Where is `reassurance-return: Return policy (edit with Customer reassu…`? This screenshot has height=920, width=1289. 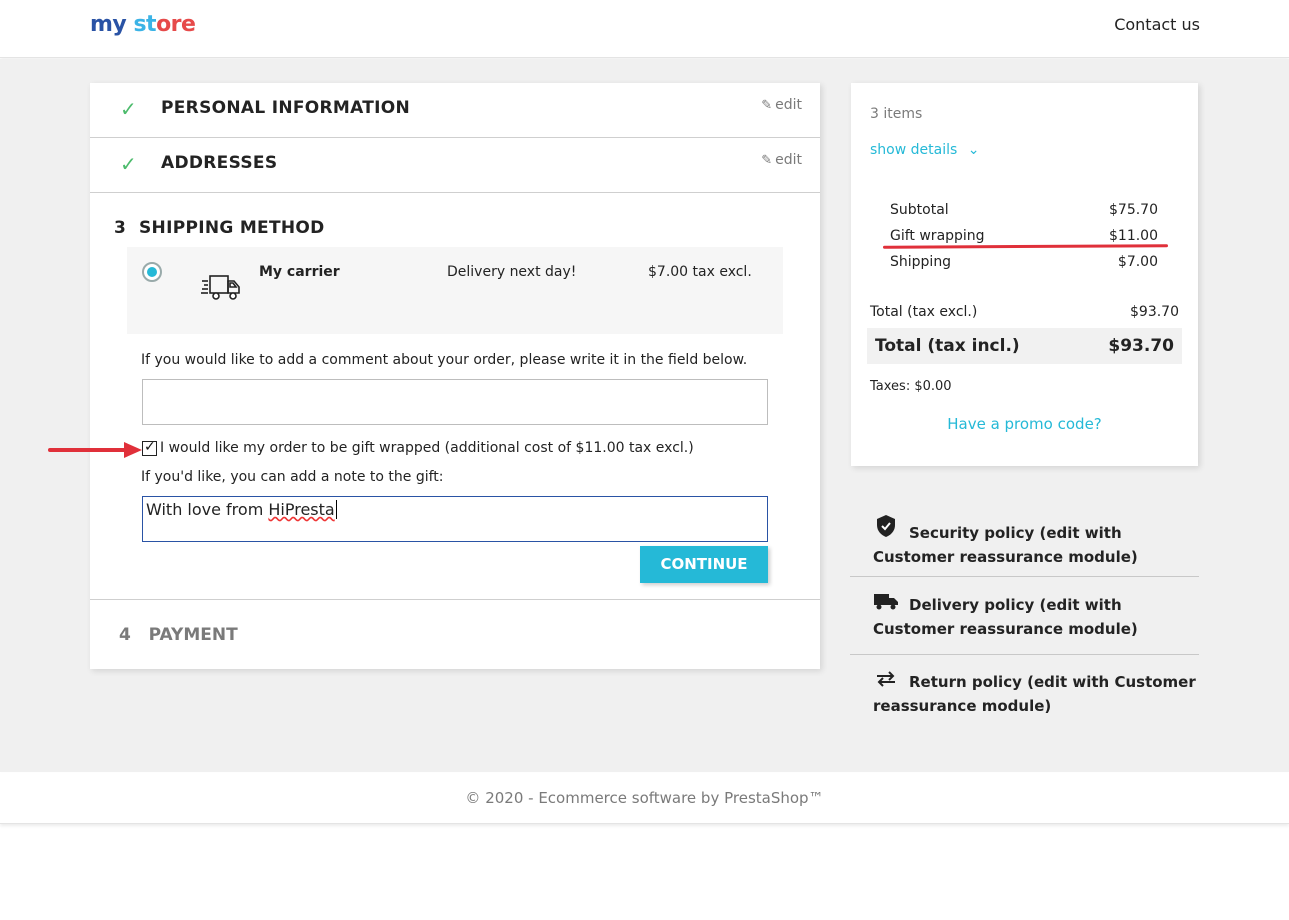 reassurance-return: Return policy (edit with Customer reassu… is located at coordinates (1024, 694).